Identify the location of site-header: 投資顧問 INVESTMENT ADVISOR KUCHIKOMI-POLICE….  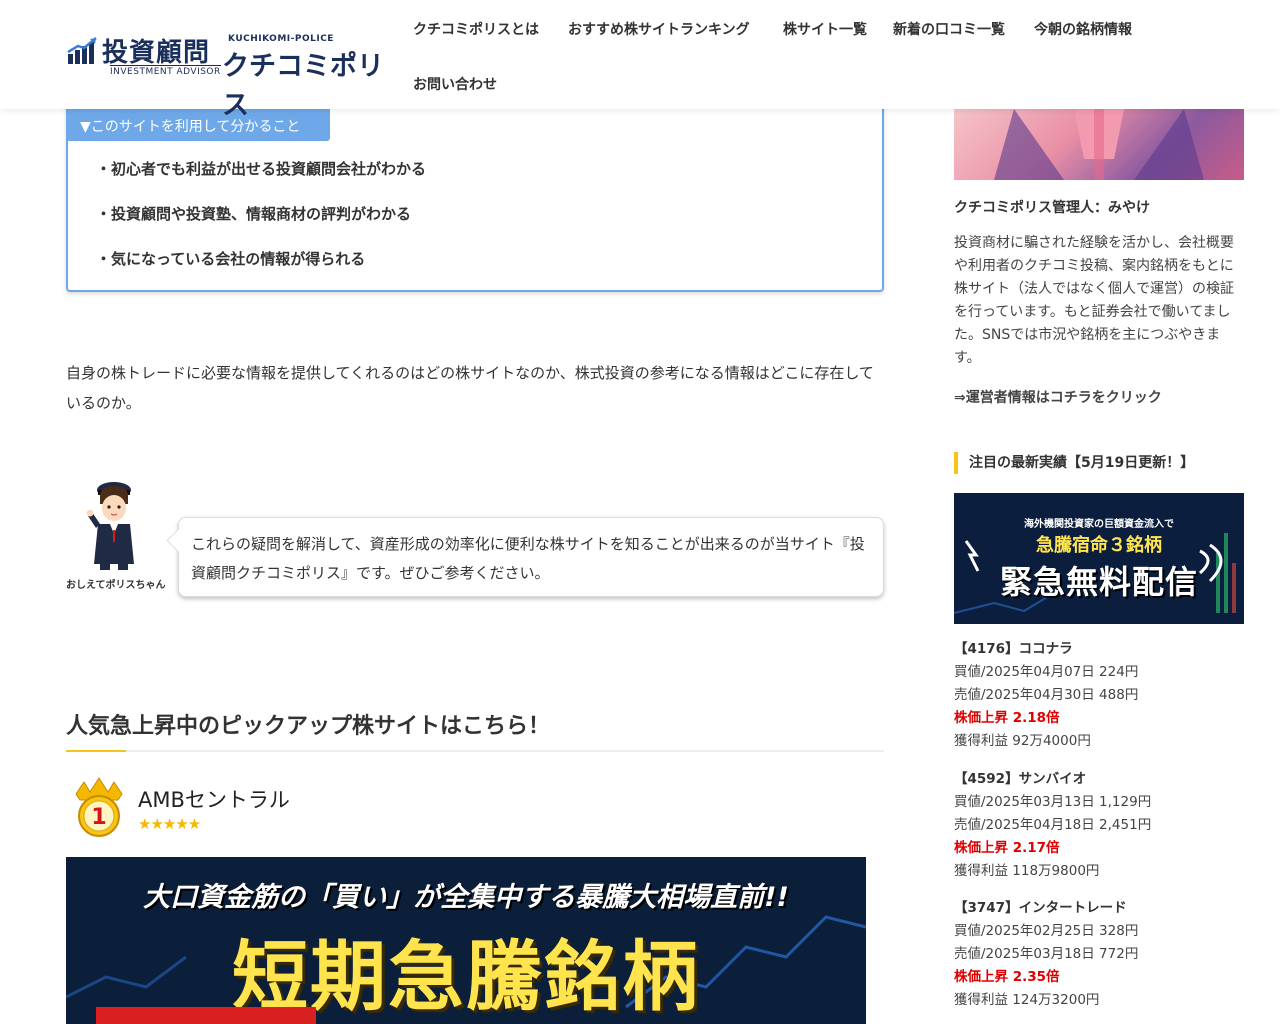
(640, 60).